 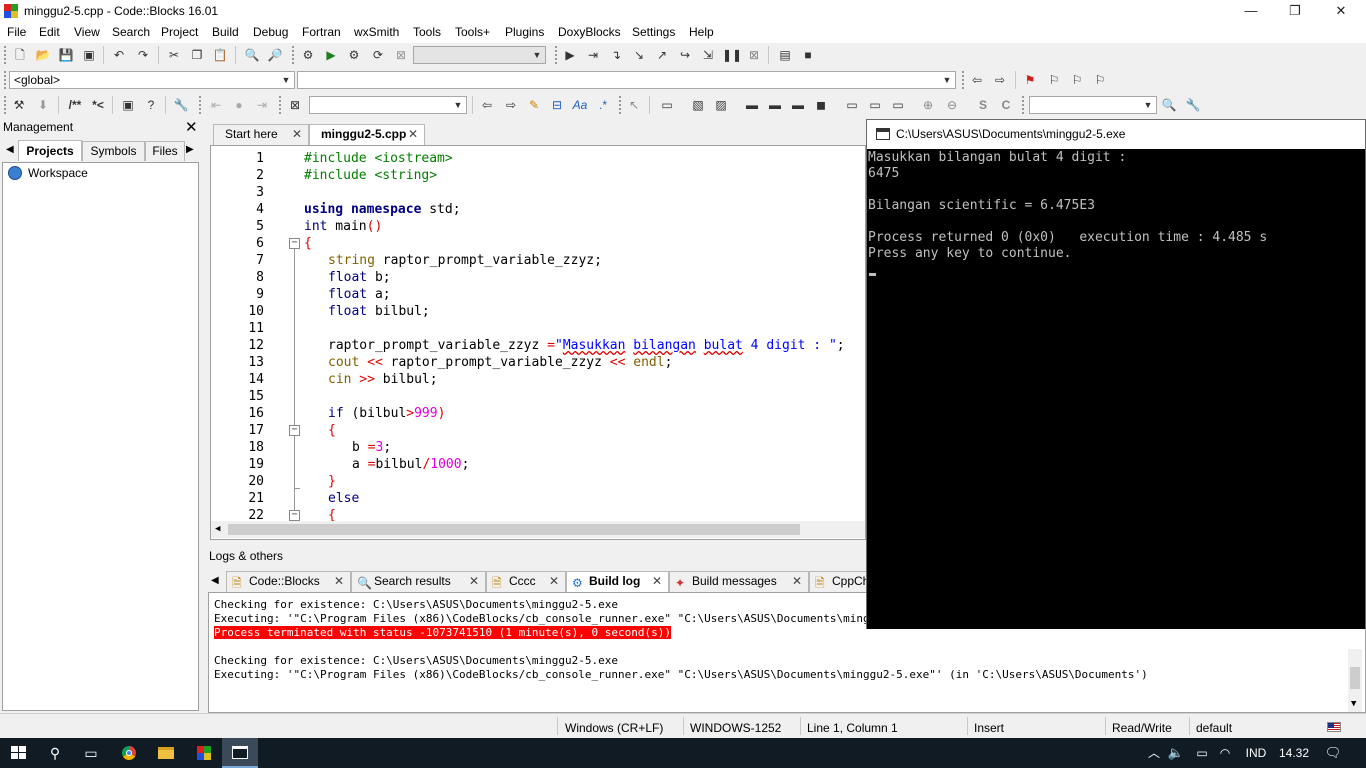 I want to click on shape-flow7-icon: ▭, so click(x=898, y=105).